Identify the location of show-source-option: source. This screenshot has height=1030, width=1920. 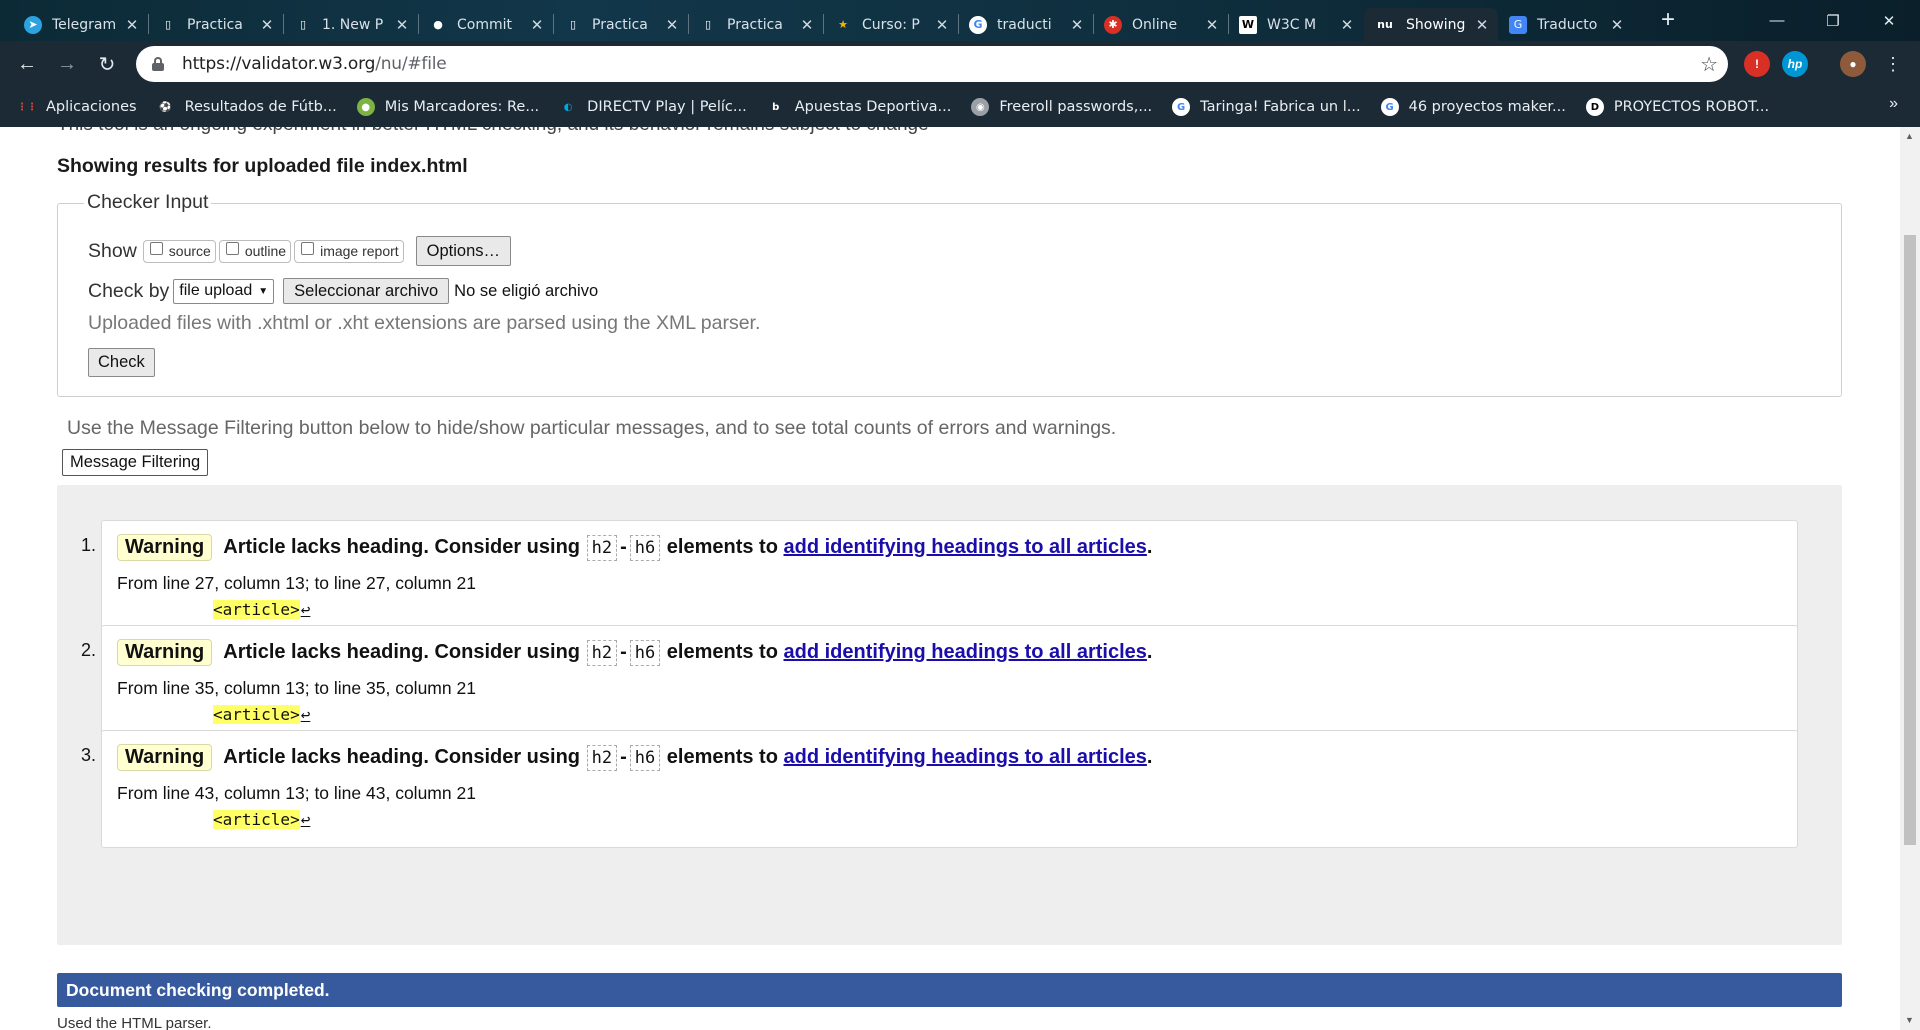
(179, 251).